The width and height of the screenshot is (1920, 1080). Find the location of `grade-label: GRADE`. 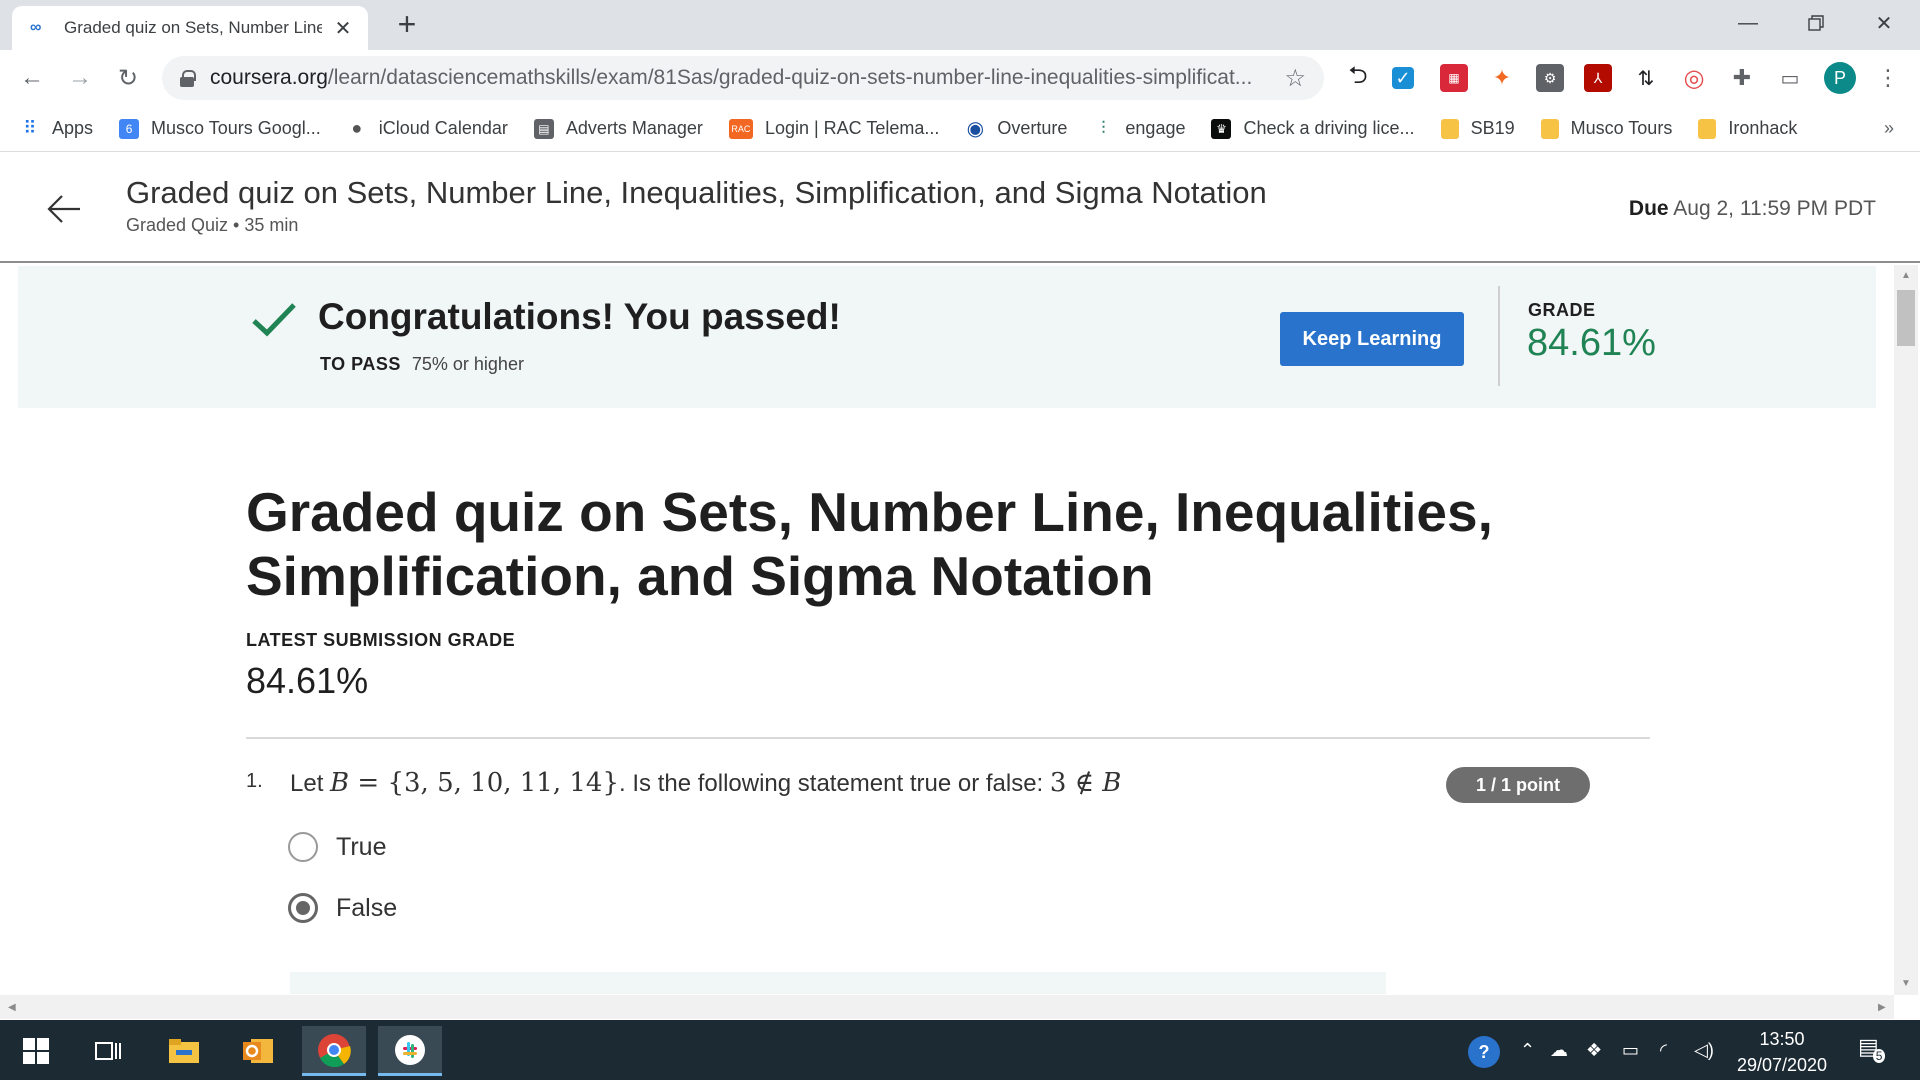

grade-label: GRADE is located at coordinates (1562, 310).